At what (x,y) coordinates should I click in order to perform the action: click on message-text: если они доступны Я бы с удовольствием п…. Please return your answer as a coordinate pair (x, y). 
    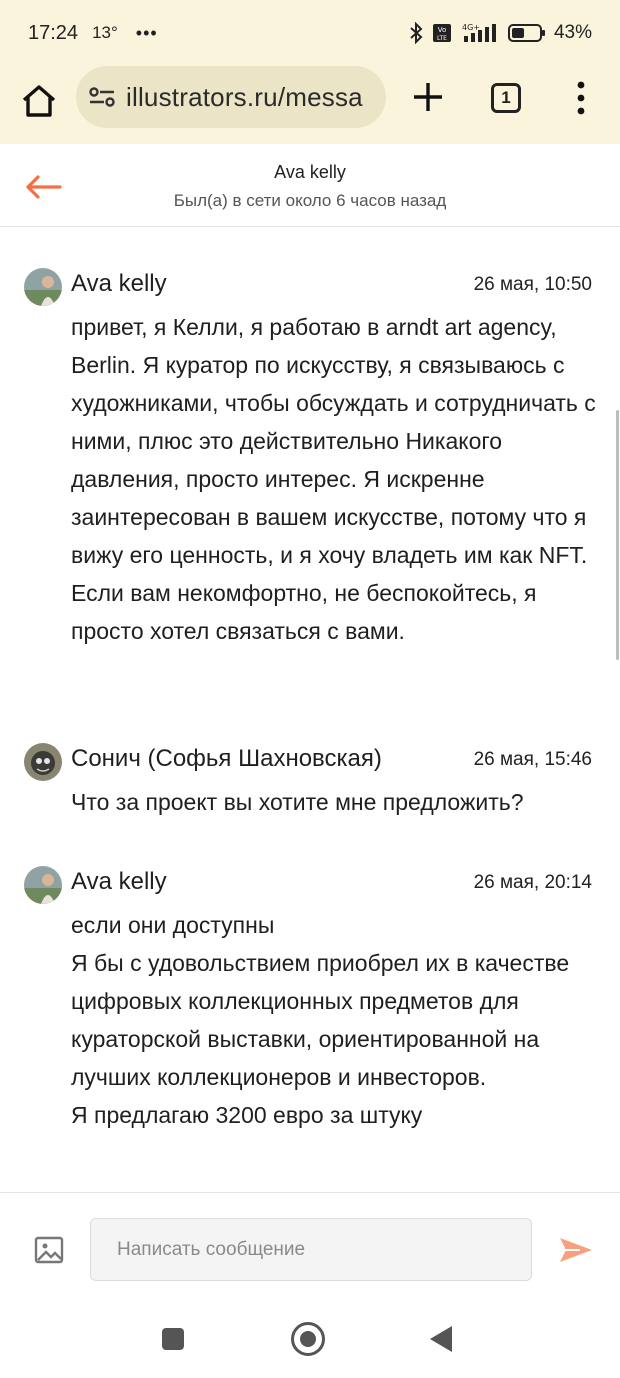
    Looking at the image, I should click on (320, 1020).